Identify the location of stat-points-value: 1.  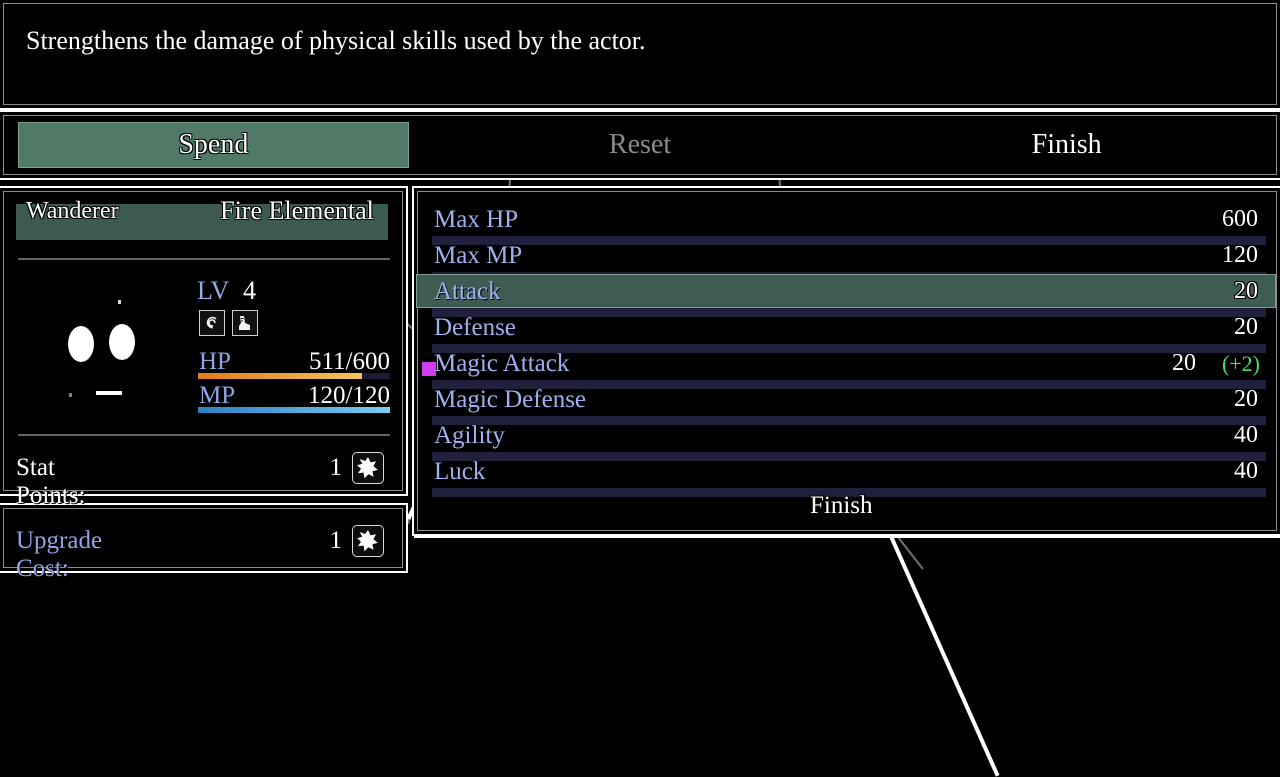
(336, 467).